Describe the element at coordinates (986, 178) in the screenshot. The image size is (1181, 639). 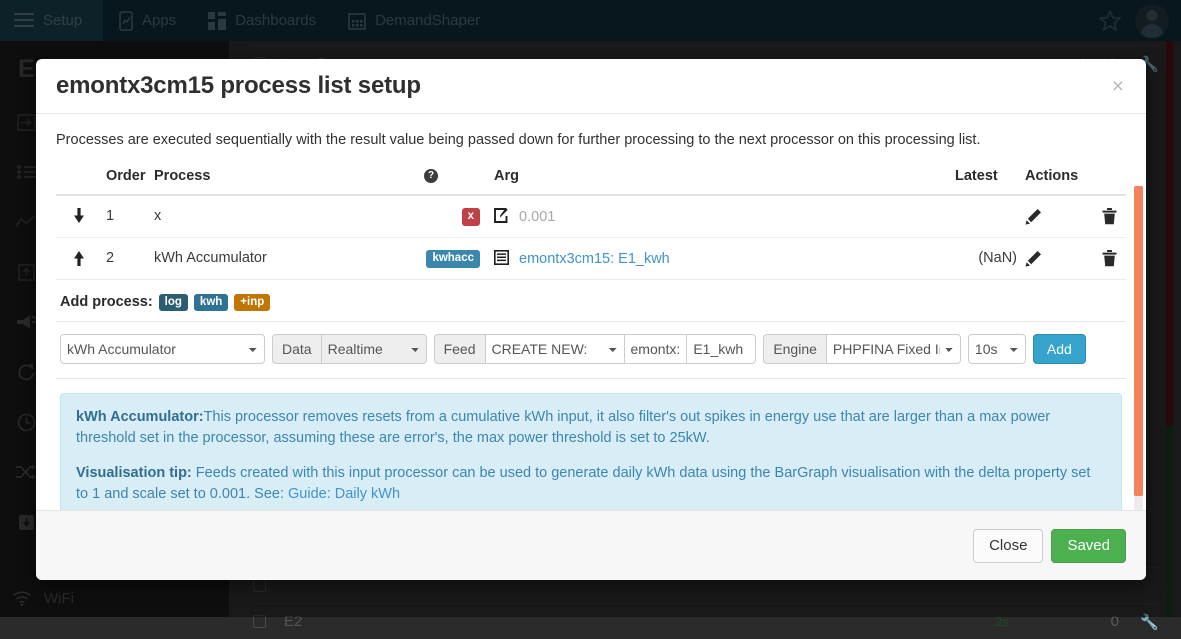
I see `th-latest: Latest` at that location.